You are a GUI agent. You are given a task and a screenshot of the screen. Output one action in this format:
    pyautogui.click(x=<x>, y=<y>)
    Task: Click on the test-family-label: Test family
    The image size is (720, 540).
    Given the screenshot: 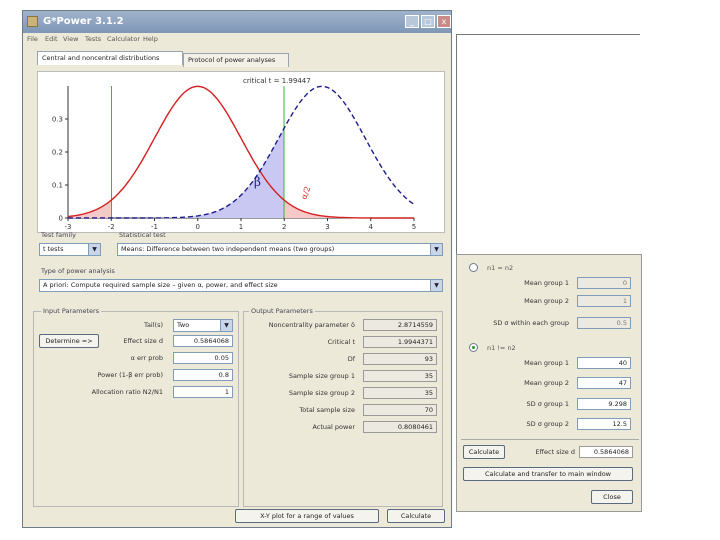 What is the action you would take?
    pyautogui.click(x=58, y=235)
    